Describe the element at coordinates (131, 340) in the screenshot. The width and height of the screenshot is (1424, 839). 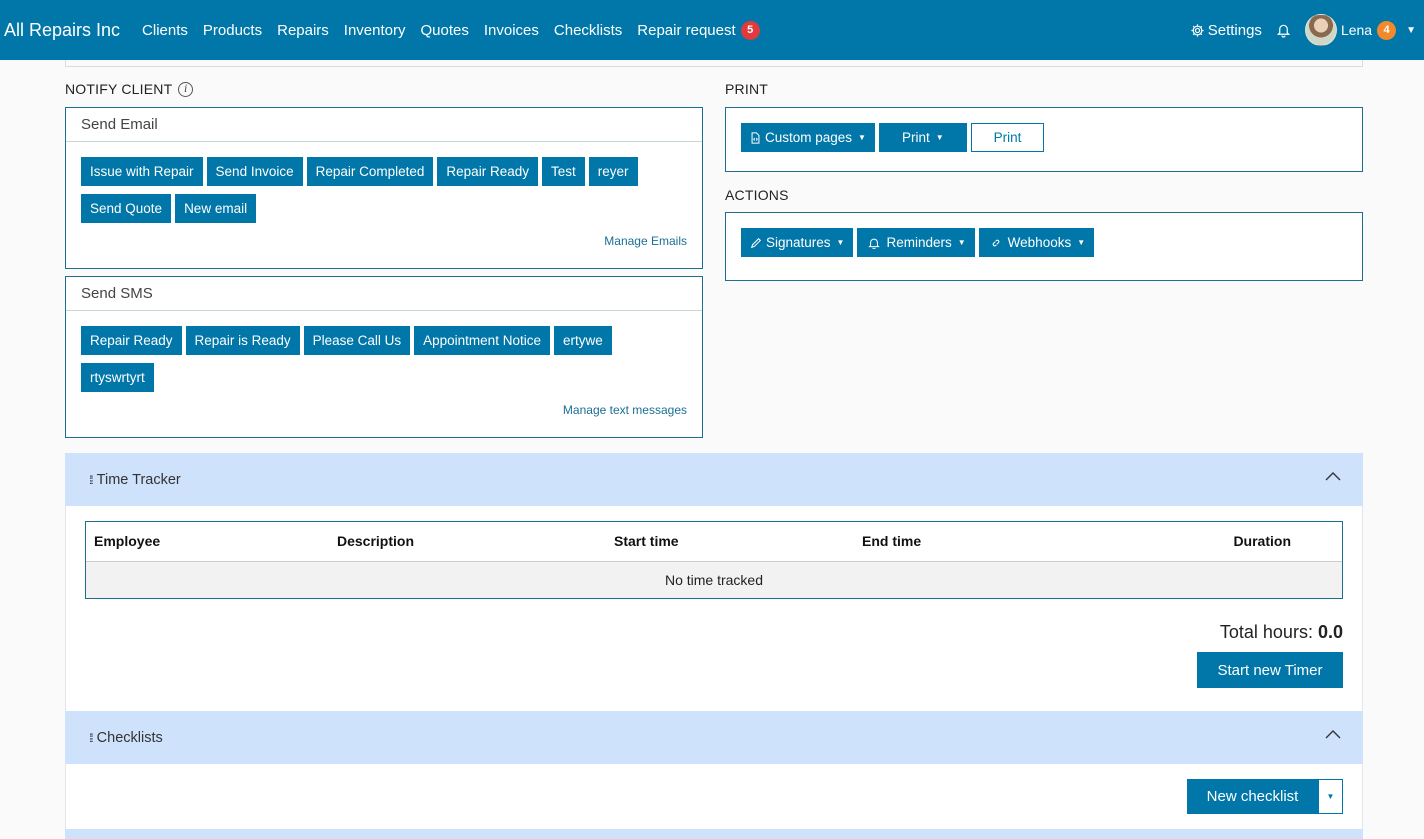
I see `sms-repair-ready-button: Repair Ready` at that location.